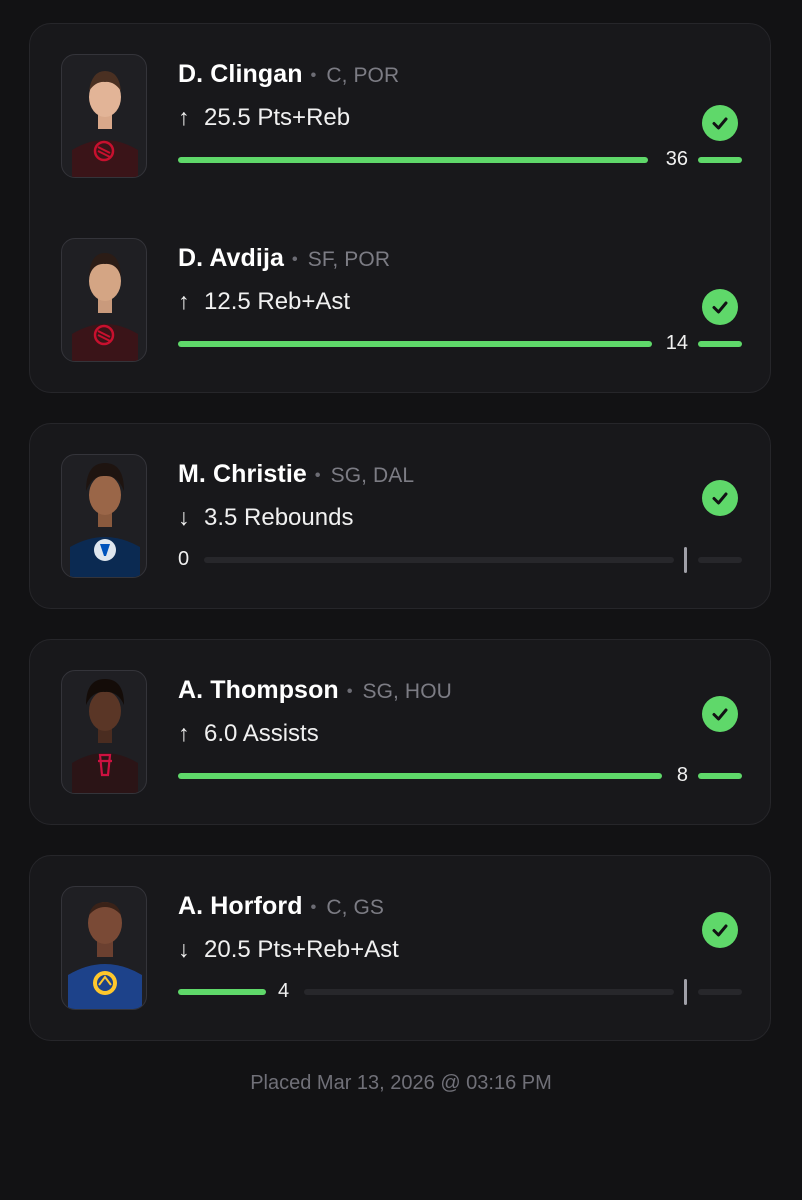 Image resolution: width=802 pixels, height=1200 pixels. What do you see at coordinates (261, 733) in the screenshot?
I see `prop-line-text: 6.0 Assists` at bounding box center [261, 733].